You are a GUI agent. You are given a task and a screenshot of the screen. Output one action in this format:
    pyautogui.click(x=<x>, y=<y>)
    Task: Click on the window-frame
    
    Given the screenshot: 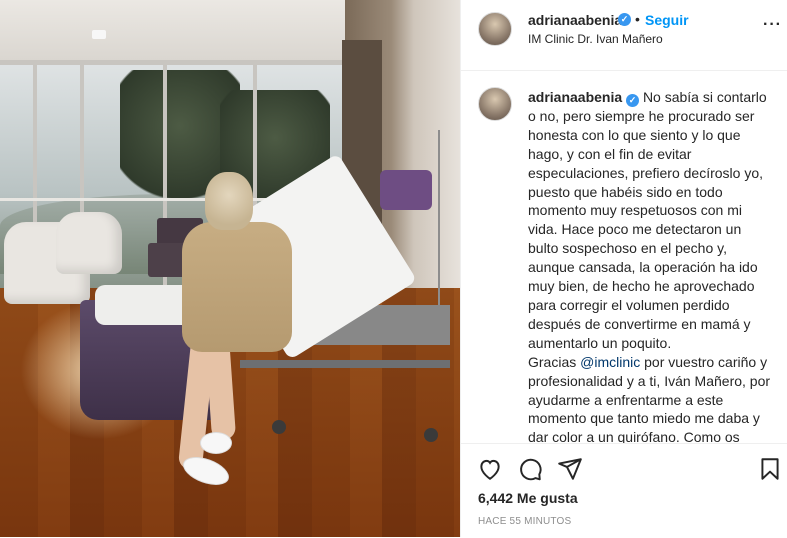 What is the action you would take?
    pyautogui.click(x=172, y=62)
    